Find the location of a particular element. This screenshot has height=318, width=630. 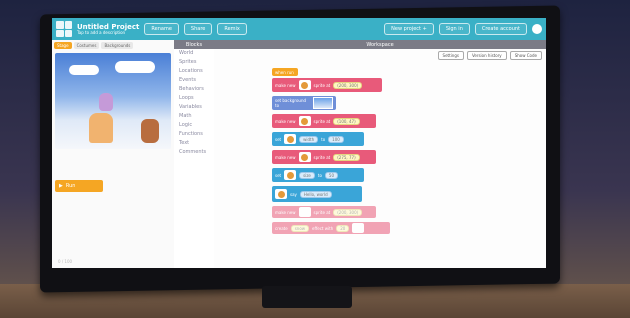

workspace-header: Workspace is located at coordinates (380, 44).